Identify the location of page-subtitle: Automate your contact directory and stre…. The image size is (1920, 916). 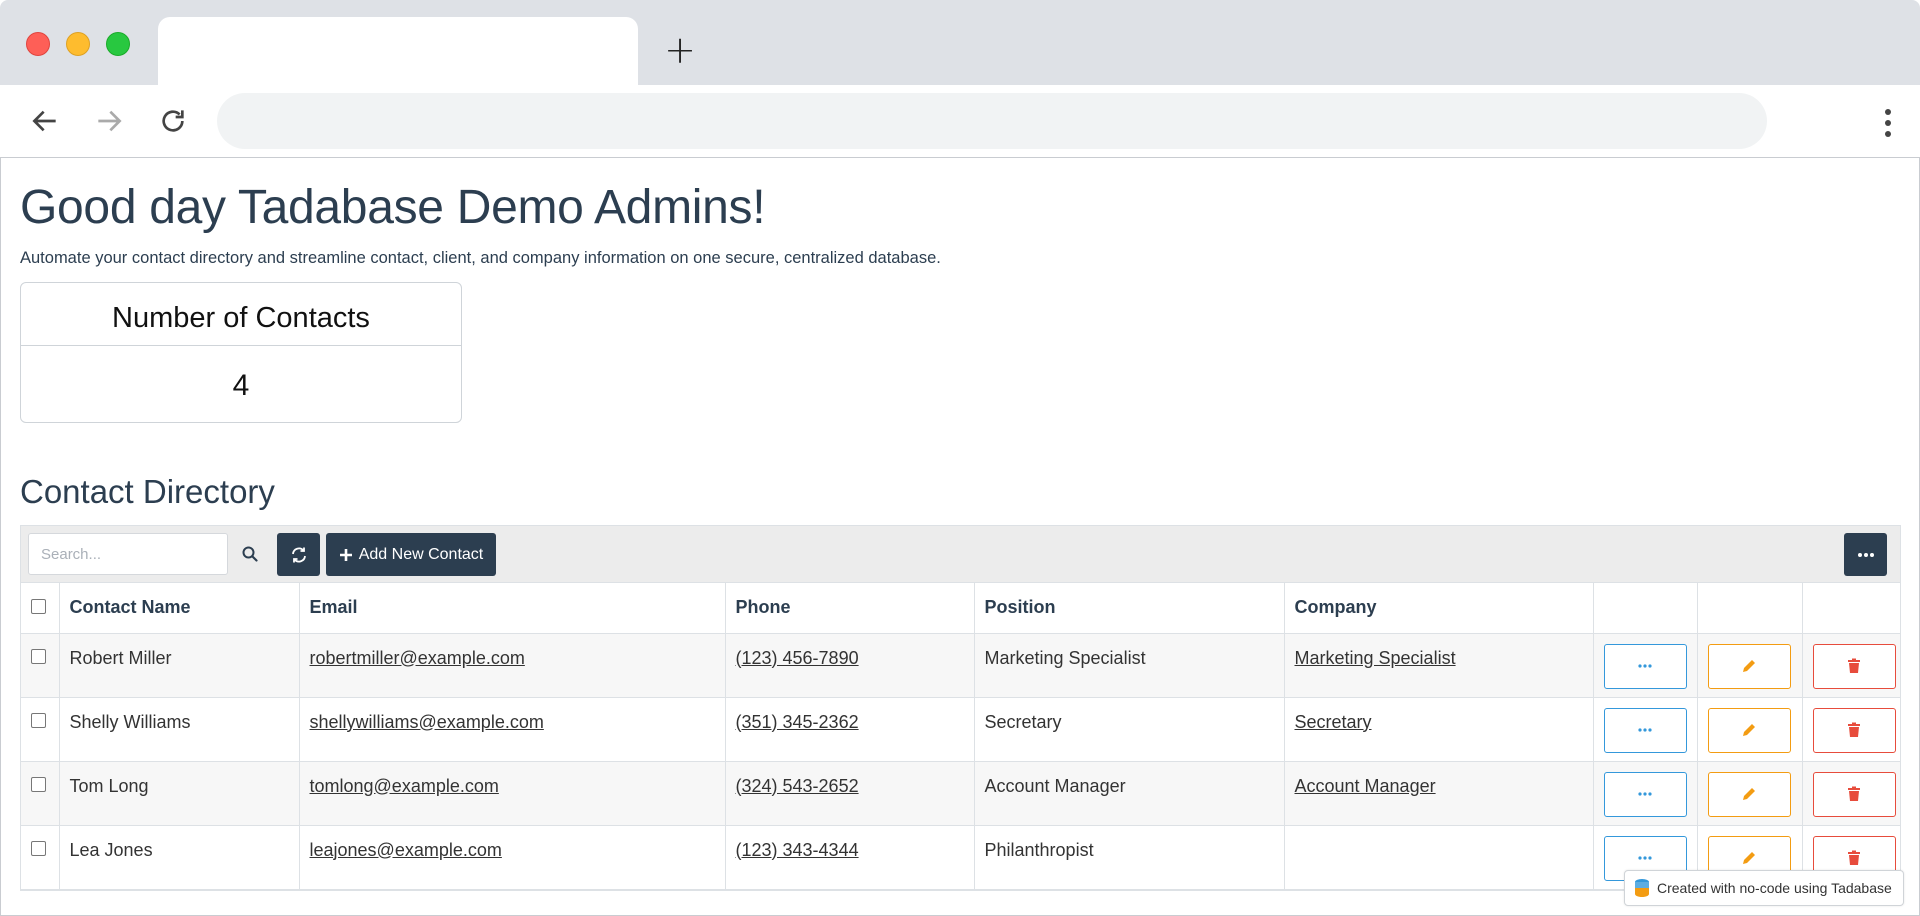
(480, 258).